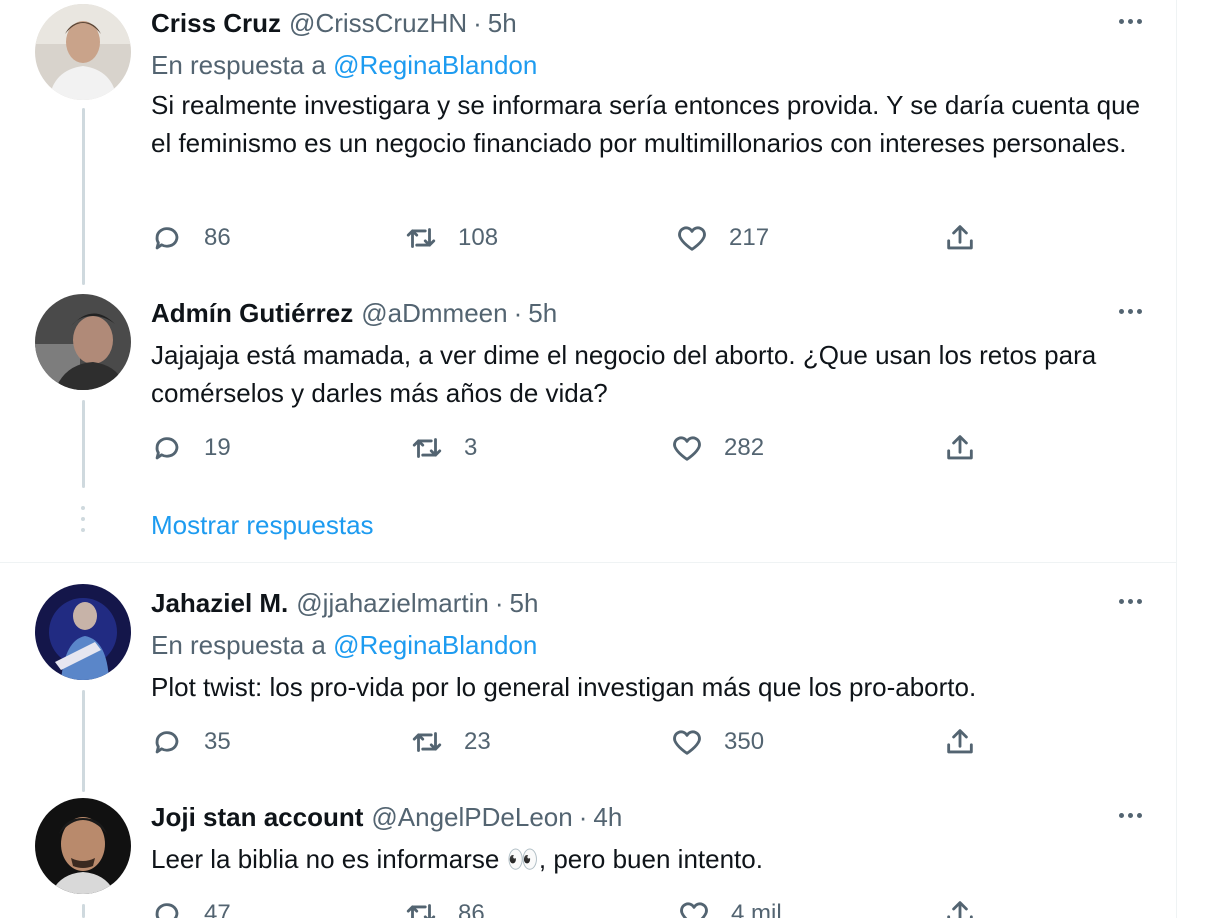 This screenshot has height=918, width=1223. What do you see at coordinates (478, 237) in the screenshot?
I see `retweet-count: 108` at bounding box center [478, 237].